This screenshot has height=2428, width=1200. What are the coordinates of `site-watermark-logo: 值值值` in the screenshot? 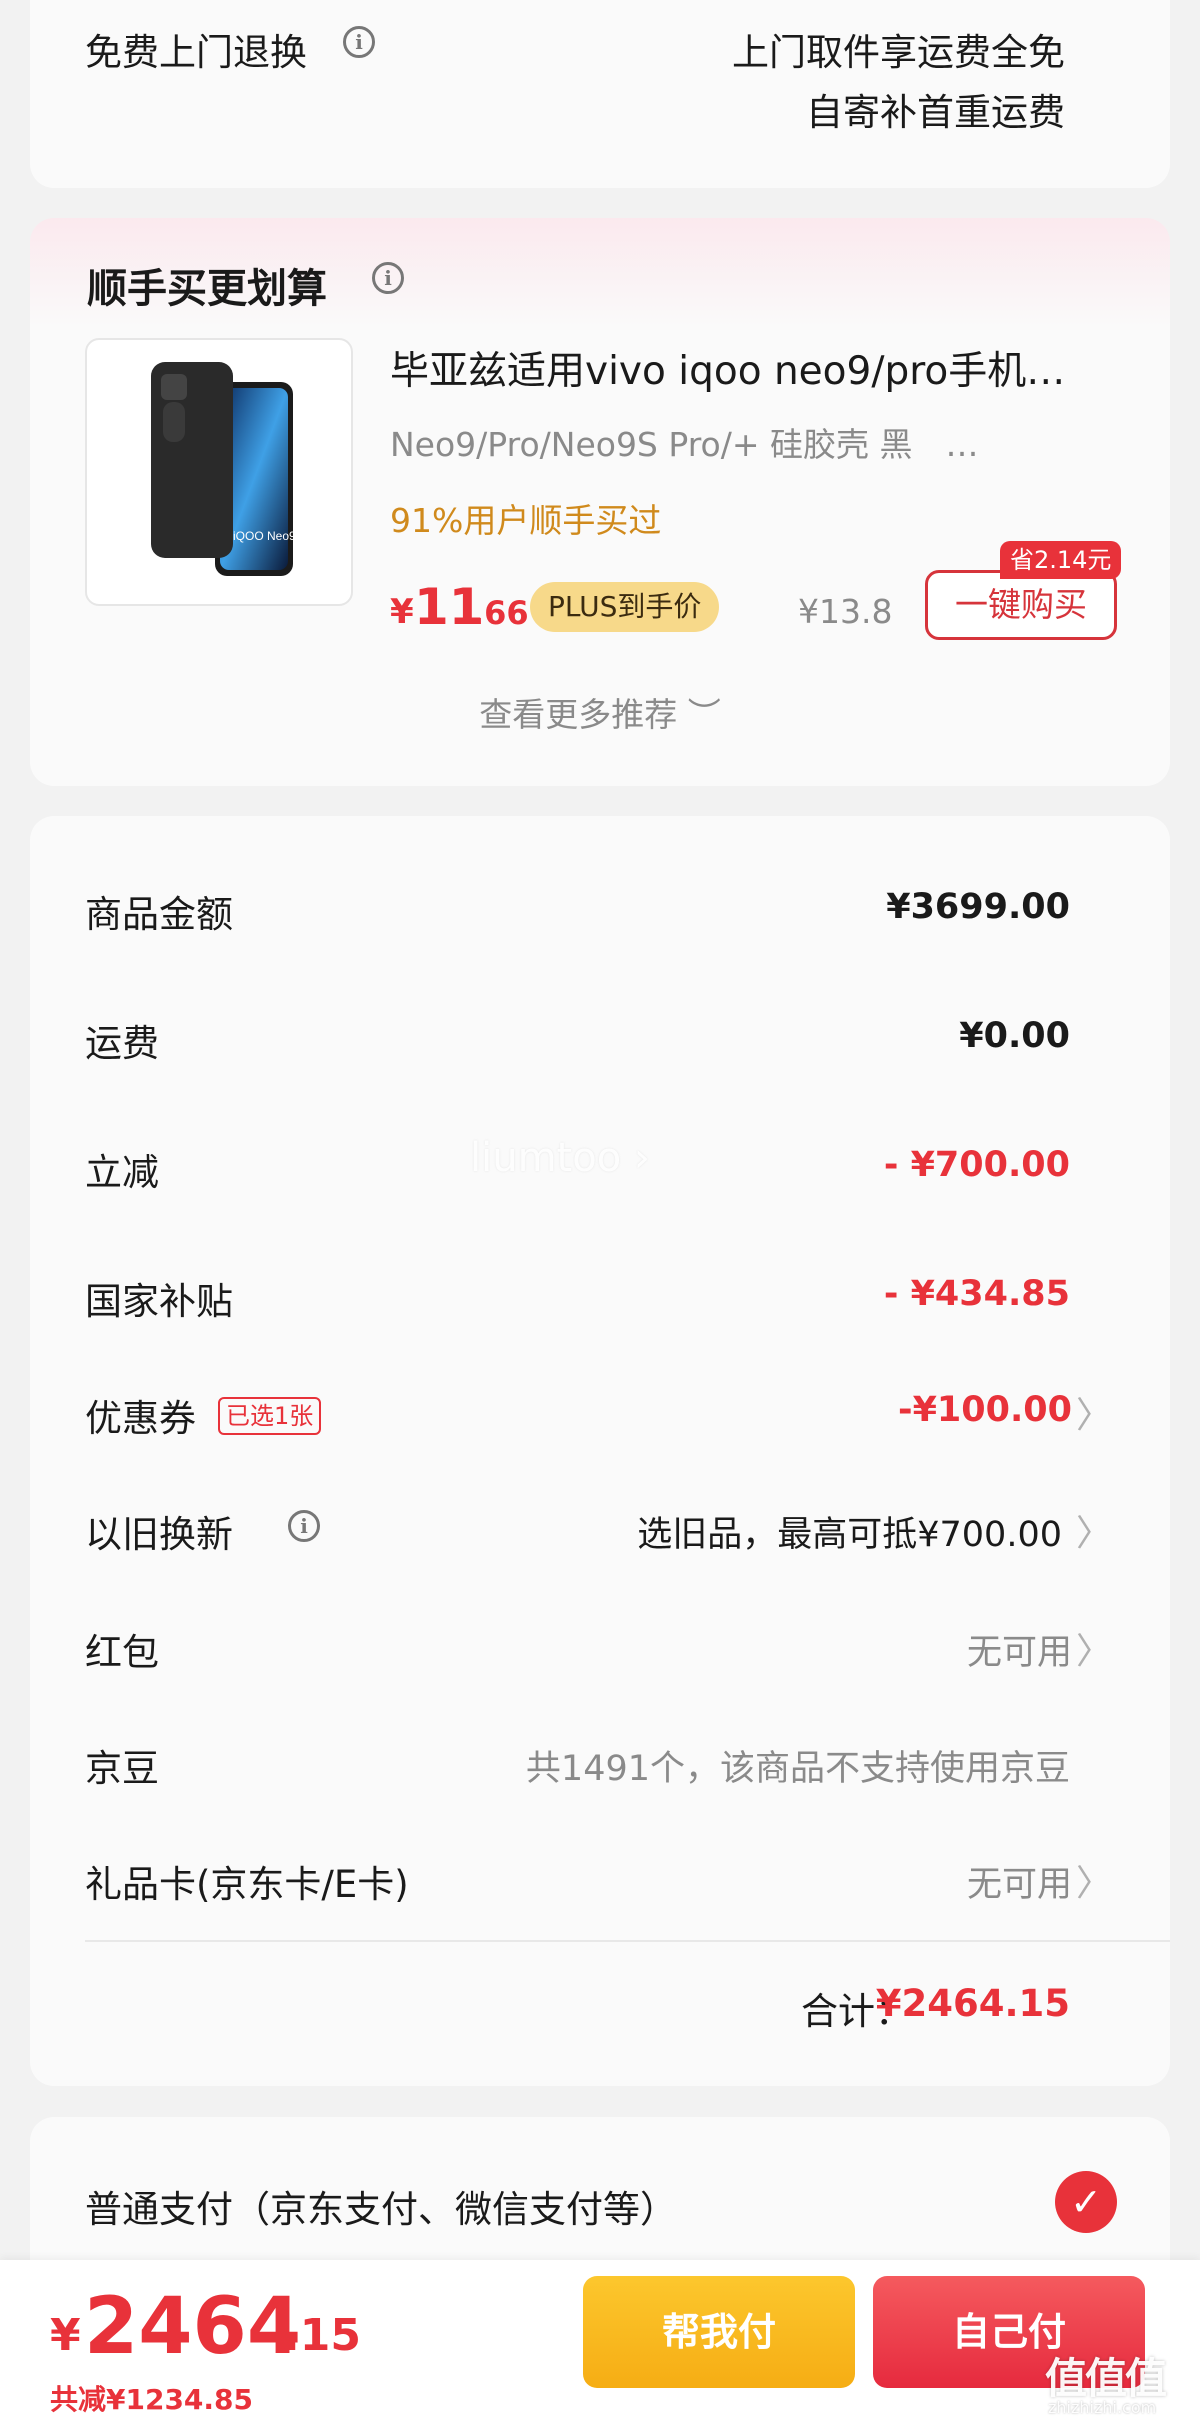 It's located at (1106, 2378).